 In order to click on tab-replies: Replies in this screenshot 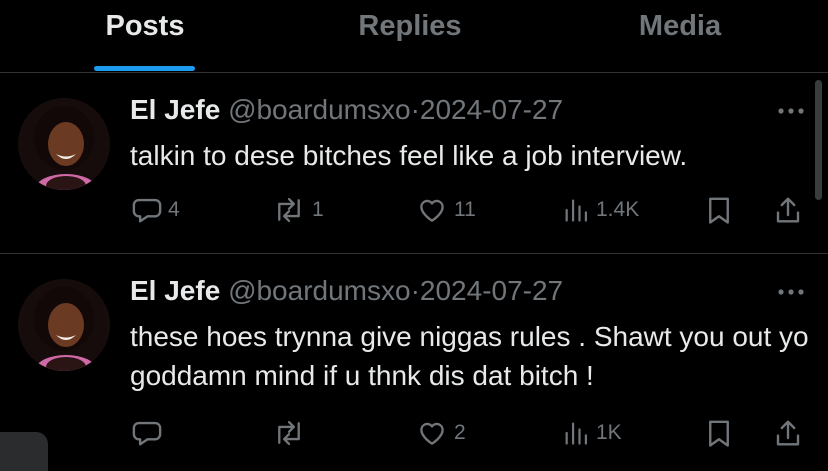, I will do `click(410, 36)`.